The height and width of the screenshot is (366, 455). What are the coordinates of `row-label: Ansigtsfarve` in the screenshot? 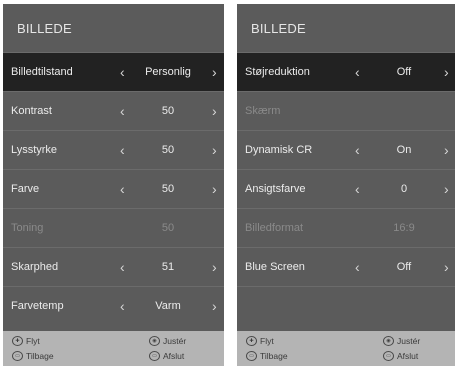 It's located at (275, 189).